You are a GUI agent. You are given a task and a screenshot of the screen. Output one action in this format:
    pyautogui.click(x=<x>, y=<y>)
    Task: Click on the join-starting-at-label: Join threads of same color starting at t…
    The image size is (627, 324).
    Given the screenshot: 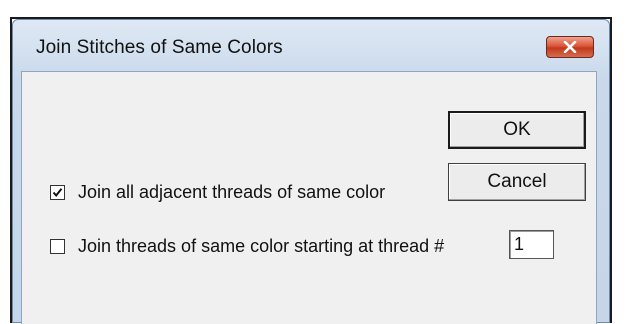 What is the action you would take?
    pyautogui.click(x=261, y=246)
    